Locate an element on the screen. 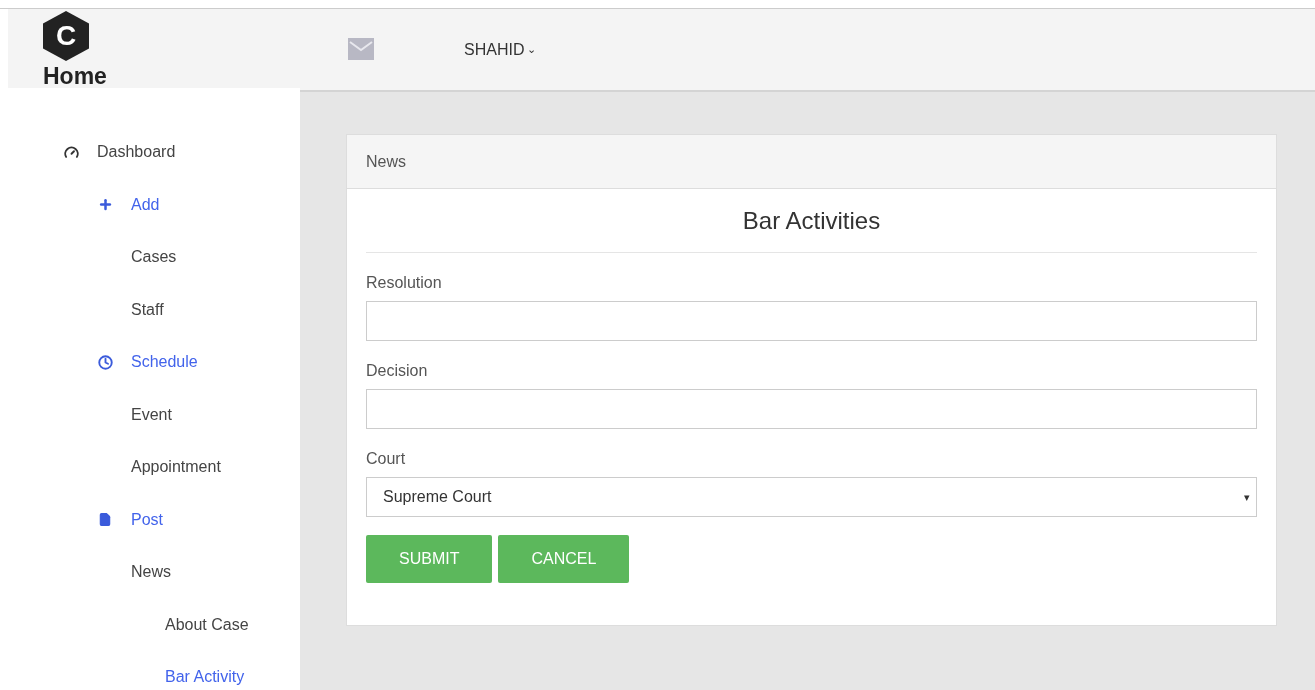  nav-link: Bar Activity is located at coordinates (205, 677).